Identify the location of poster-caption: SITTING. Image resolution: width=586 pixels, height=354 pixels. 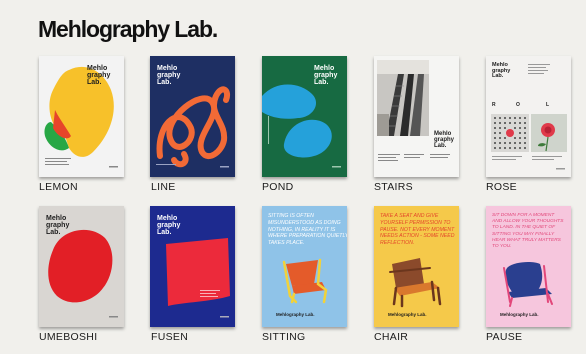
(284, 337).